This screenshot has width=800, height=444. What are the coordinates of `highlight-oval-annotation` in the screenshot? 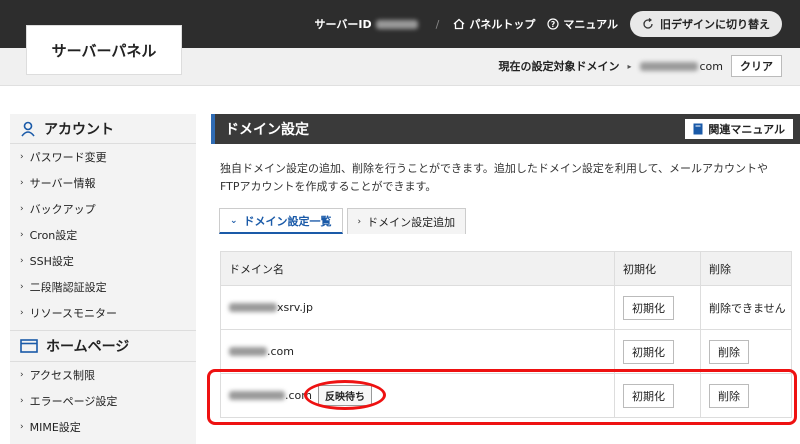 It's located at (345, 395).